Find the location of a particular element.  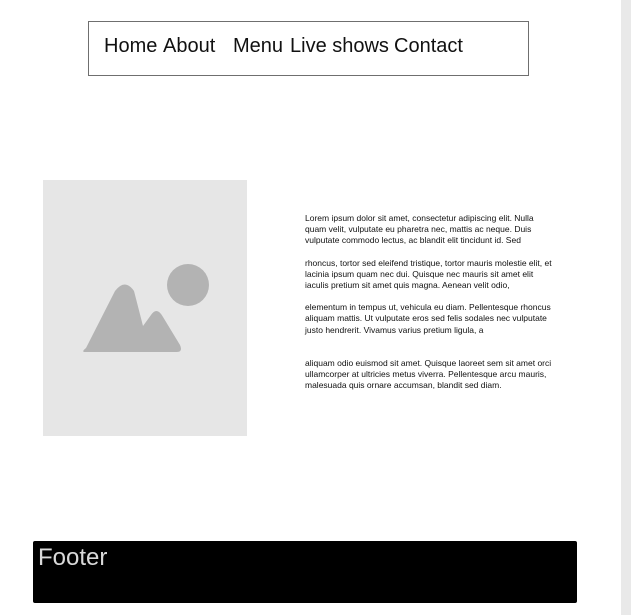

nav-link-live-shows: Live shows is located at coordinates (339, 46).